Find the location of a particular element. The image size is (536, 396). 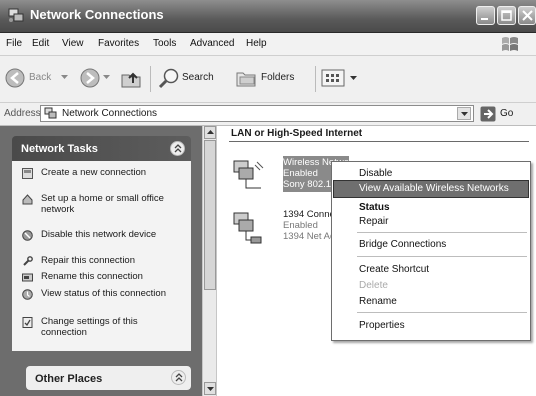

go-button: Go is located at coordinates (506, 114).